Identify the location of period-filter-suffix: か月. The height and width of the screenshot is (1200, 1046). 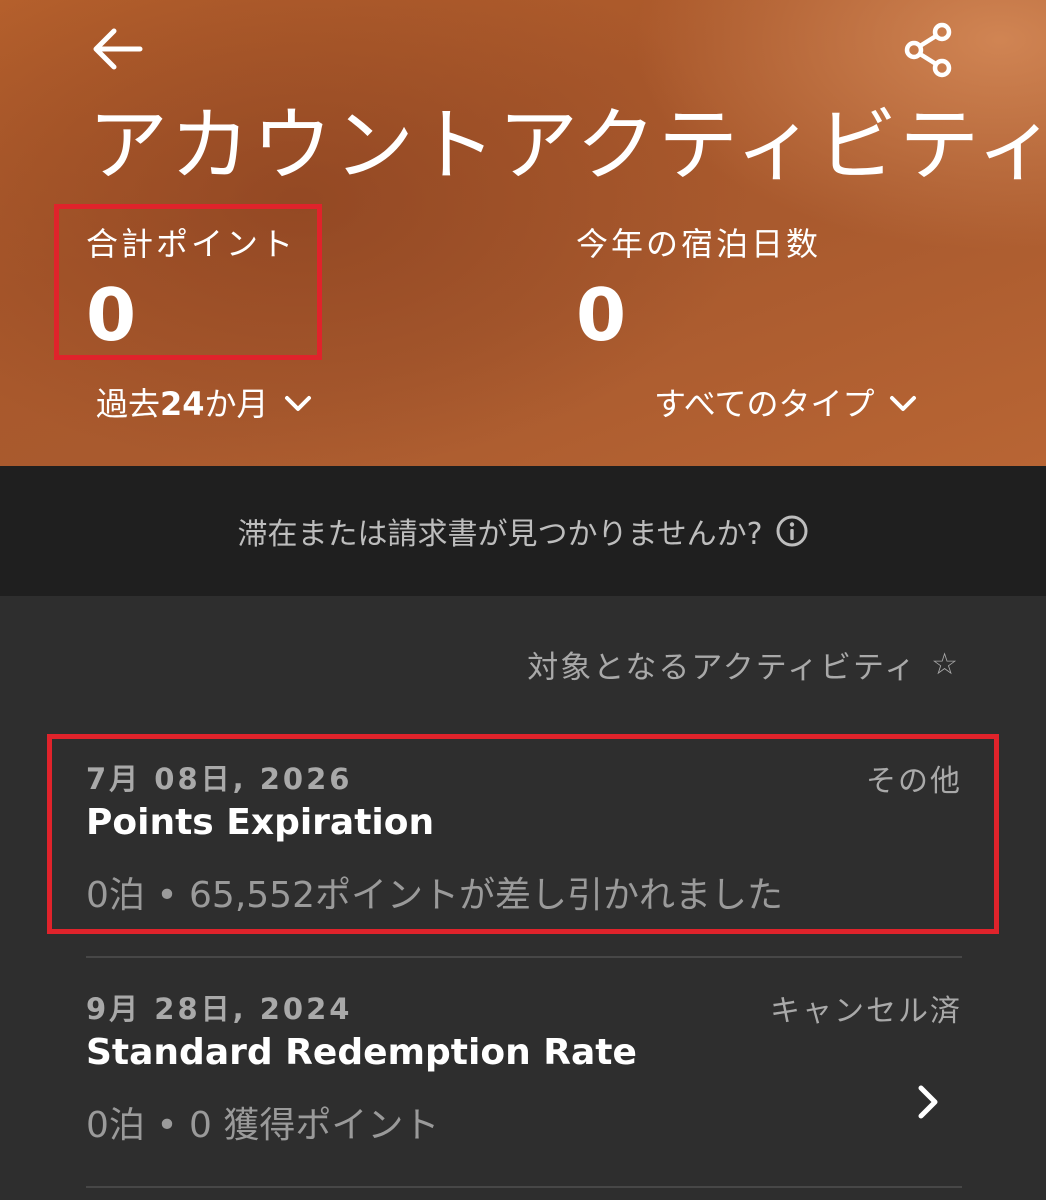
(236, 404).